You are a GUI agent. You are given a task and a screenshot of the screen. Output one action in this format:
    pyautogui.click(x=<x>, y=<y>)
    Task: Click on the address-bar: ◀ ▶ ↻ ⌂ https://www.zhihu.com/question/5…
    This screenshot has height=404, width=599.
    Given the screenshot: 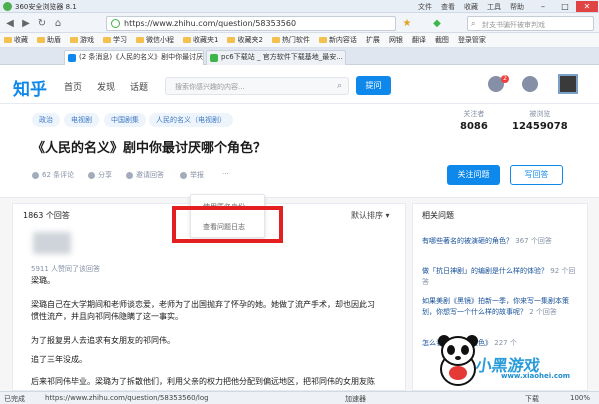 What is the action you would take?
    pyautogui.click(x=299, y=23)
    